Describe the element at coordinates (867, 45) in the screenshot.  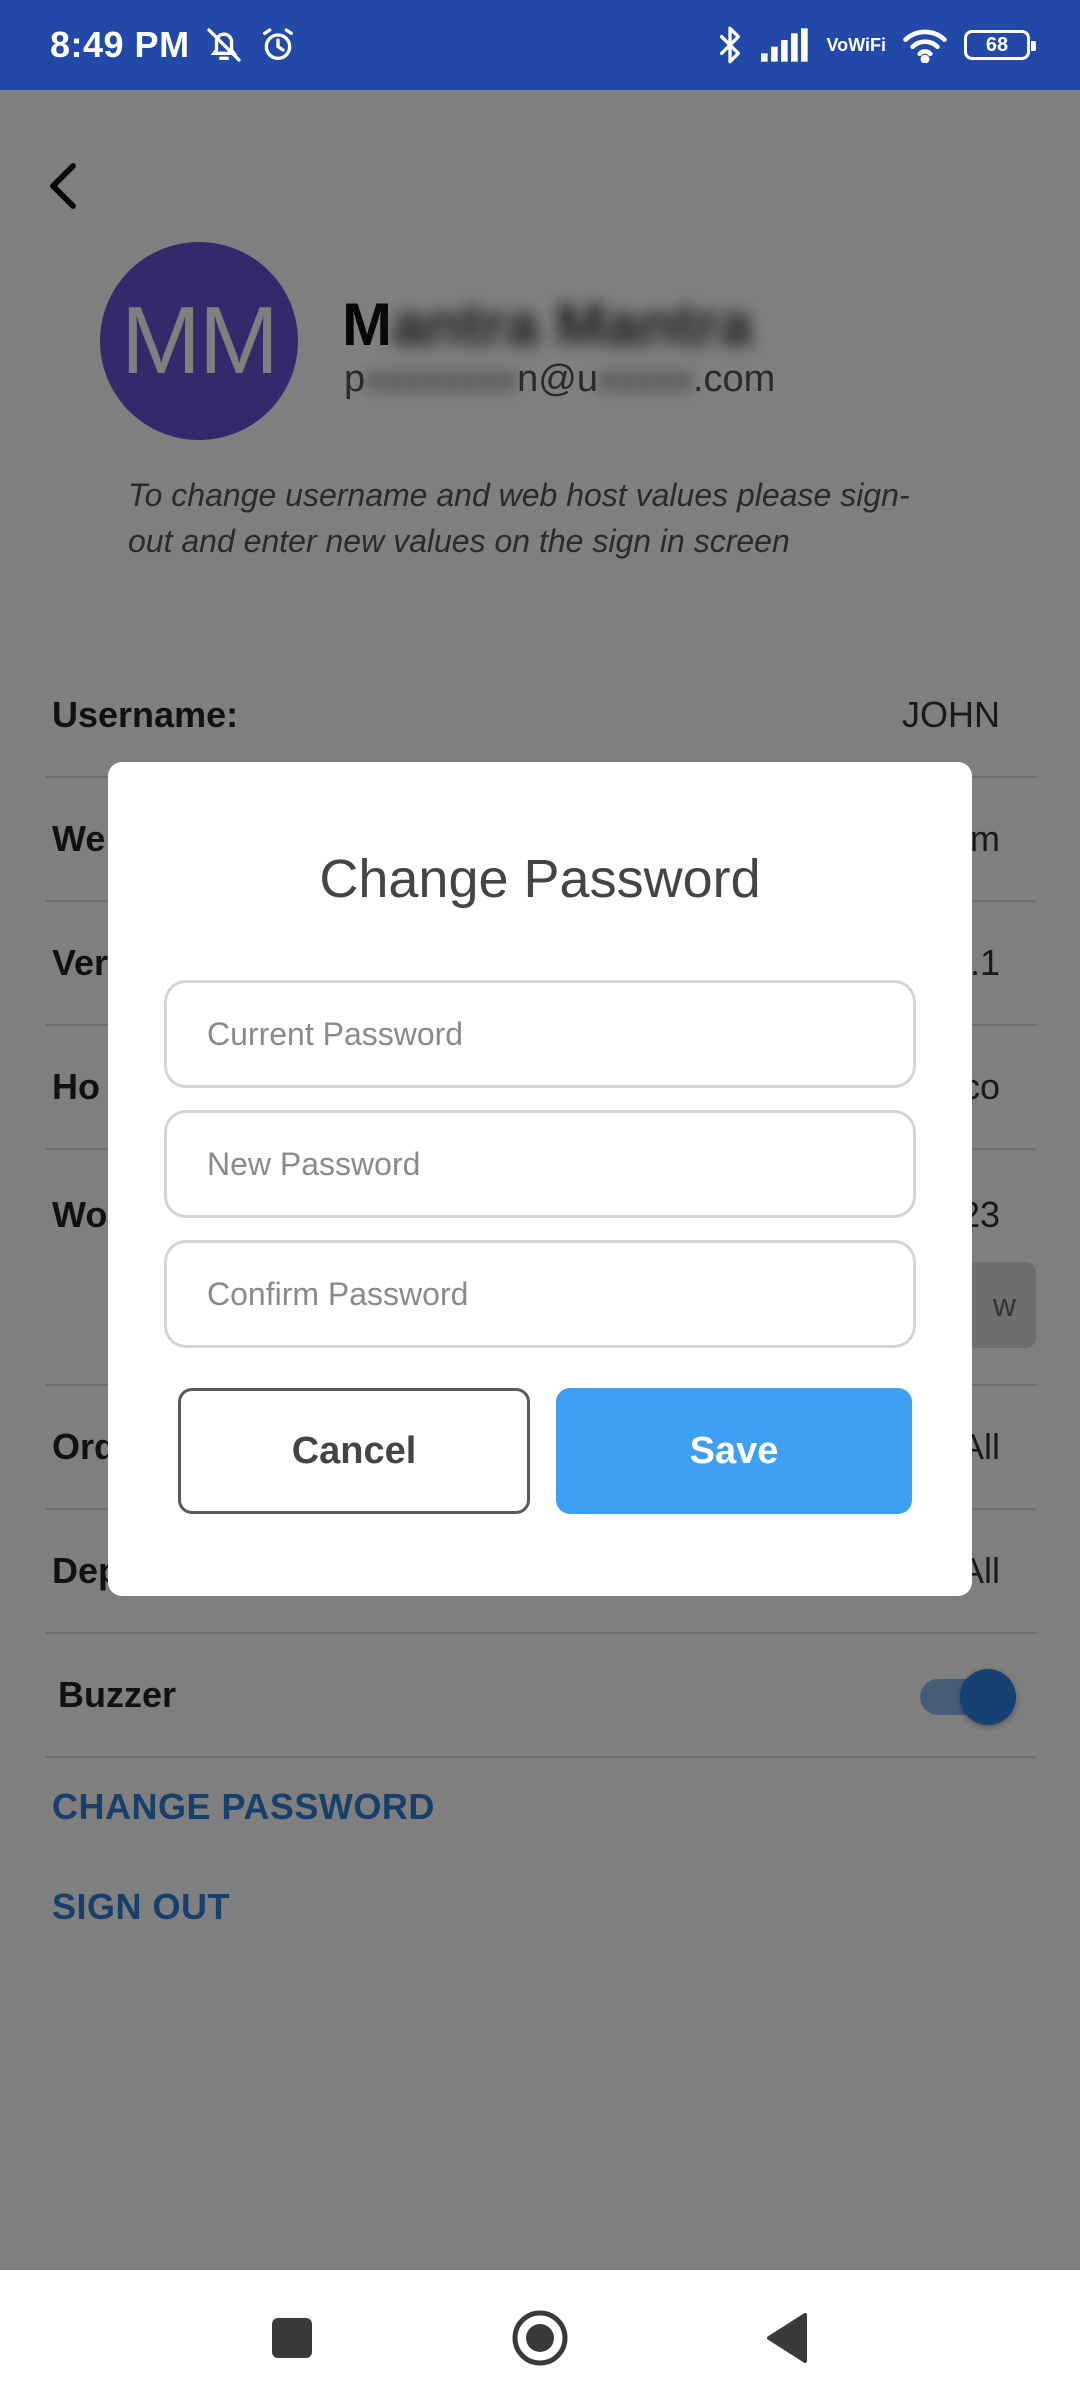
I see `vowifi-bottom: WiFi` at that location.